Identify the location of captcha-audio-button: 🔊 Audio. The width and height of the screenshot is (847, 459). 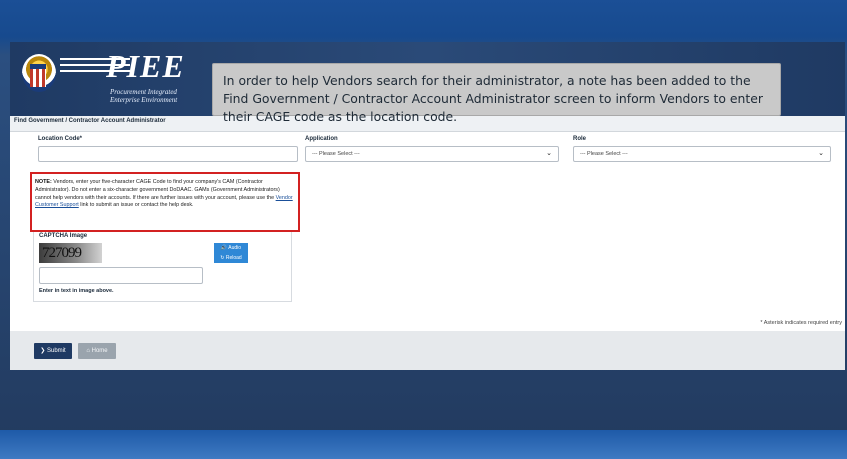
(231, 248).